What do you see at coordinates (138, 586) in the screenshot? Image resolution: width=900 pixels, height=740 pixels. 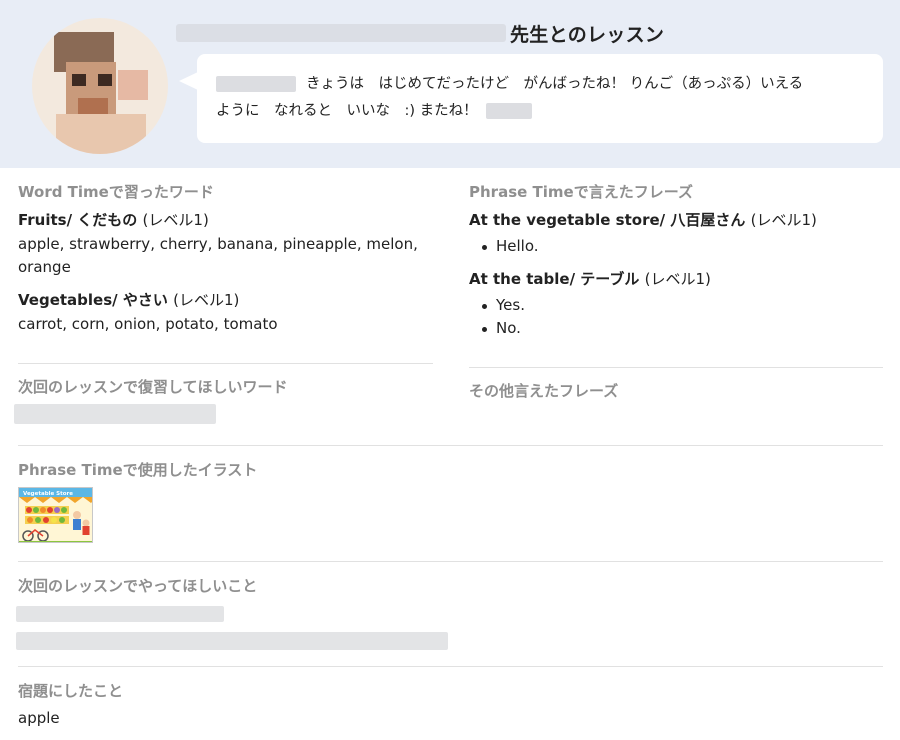 I see `next-lesson-request-title: 次回のレッスンでやってほしいこと` at bounding box center [138, 586].